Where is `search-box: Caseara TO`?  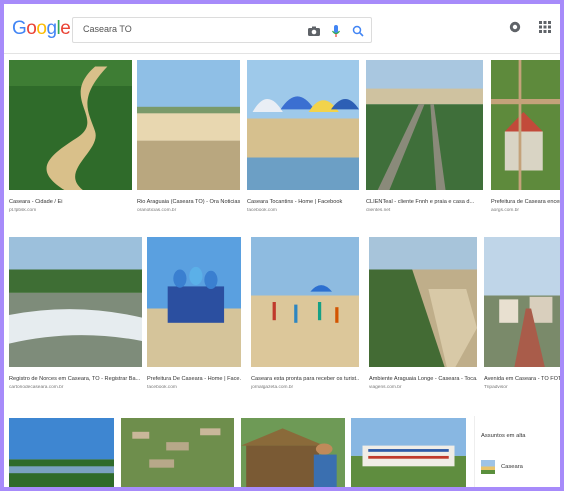 search-box: Caseara TO is located at coordinates (222, 30).